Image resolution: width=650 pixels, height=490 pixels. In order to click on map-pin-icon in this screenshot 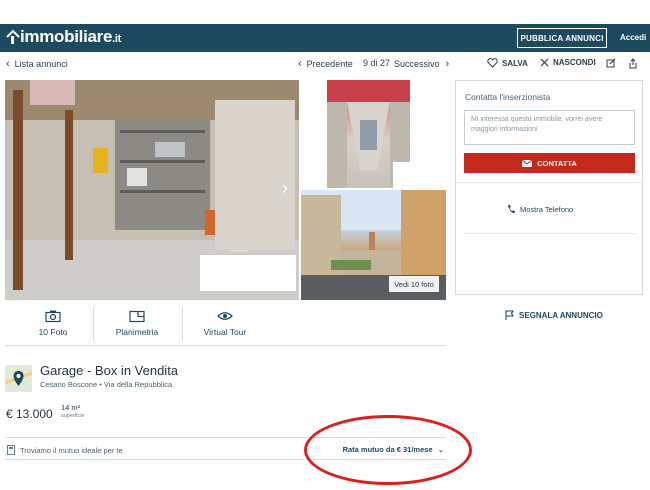, I will do `click(18, 378)`.